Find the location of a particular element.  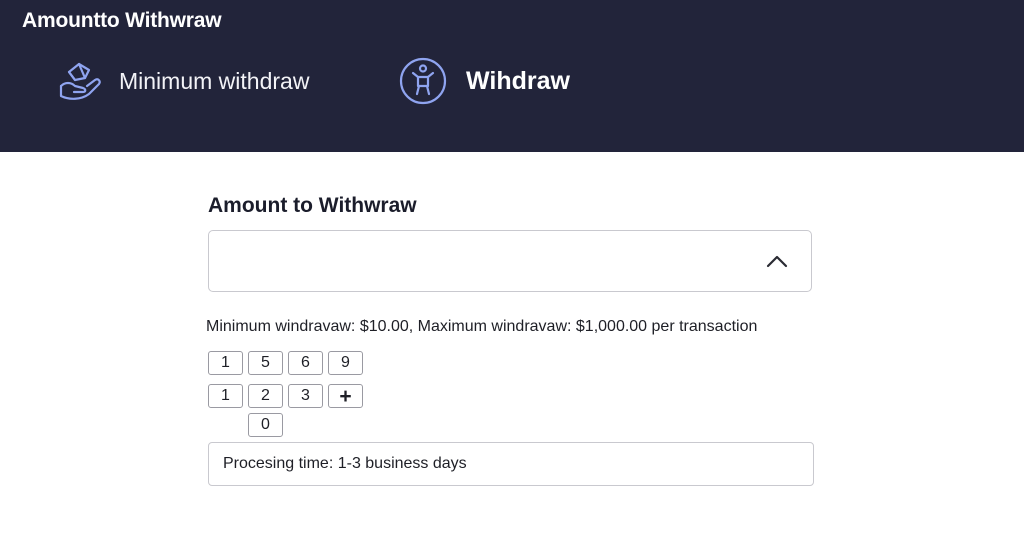

keypad-key-9: 9 is located at coordinates (345, 363).